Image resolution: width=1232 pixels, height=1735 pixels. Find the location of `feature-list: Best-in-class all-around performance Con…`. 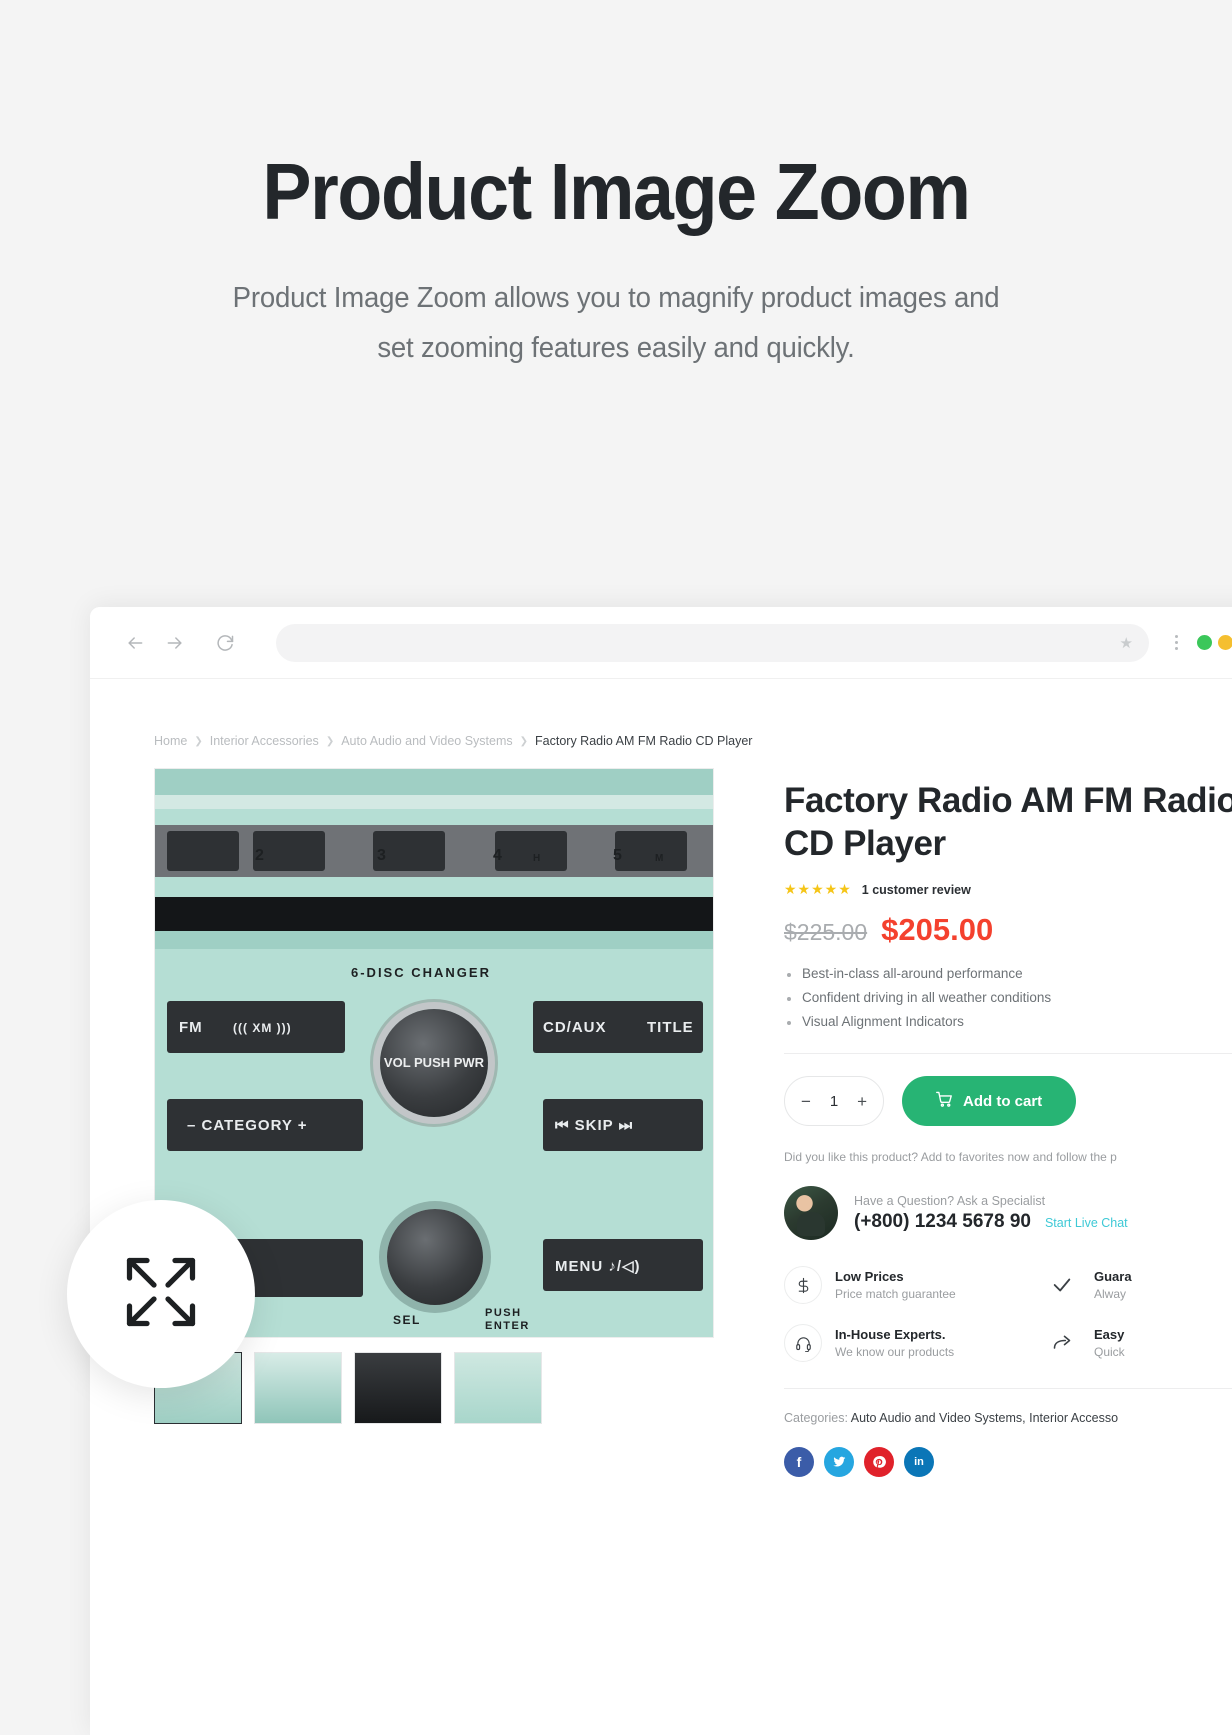

feature-list: Best-in-class all-around performance Con… is located at coordinates (1008, 997).